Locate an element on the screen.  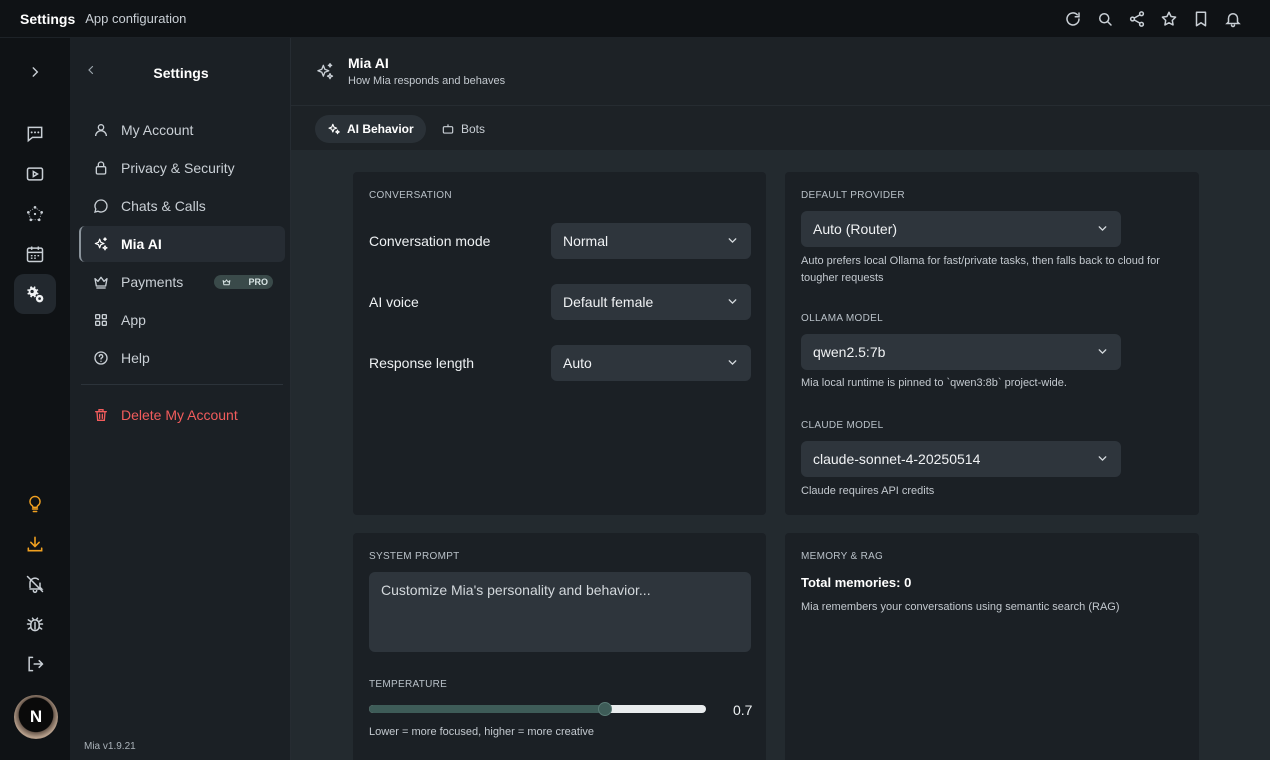
claude-help: Claude requires API credits is located at coordinates (868, 491).